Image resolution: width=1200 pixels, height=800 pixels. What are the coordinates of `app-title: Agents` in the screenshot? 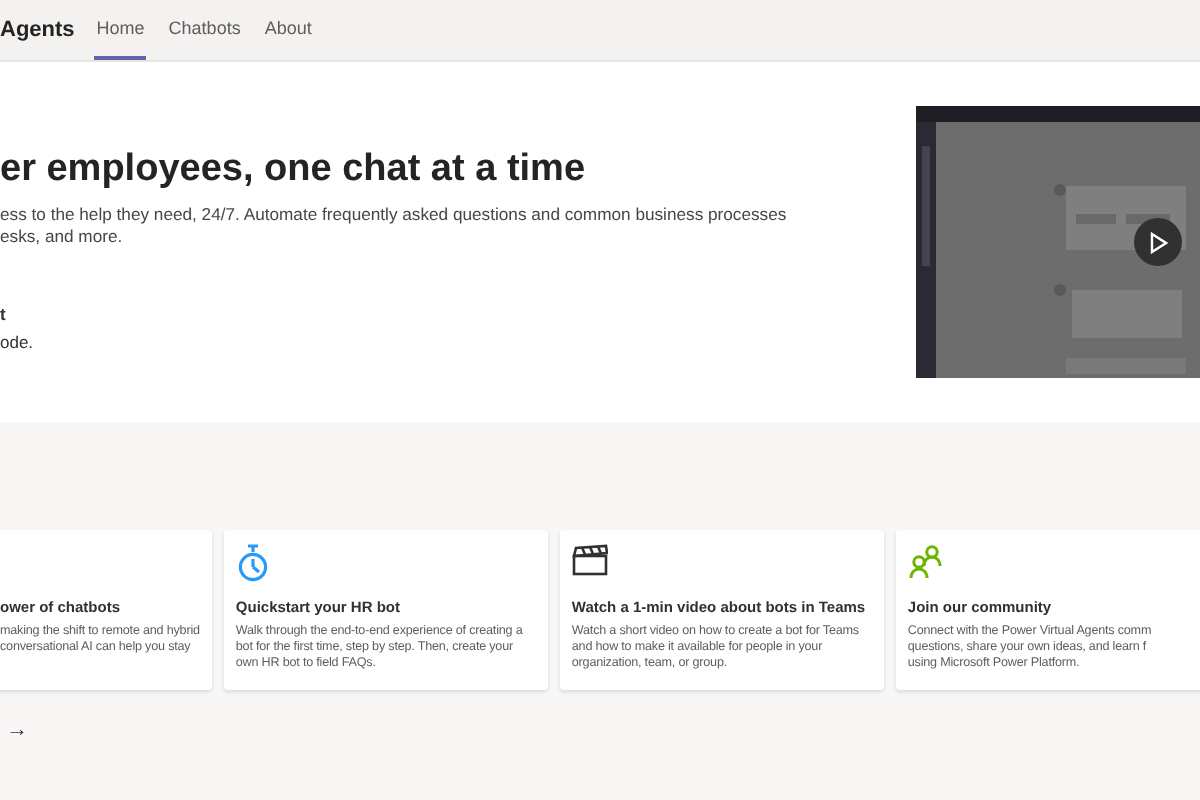 It's located at (37, 31).